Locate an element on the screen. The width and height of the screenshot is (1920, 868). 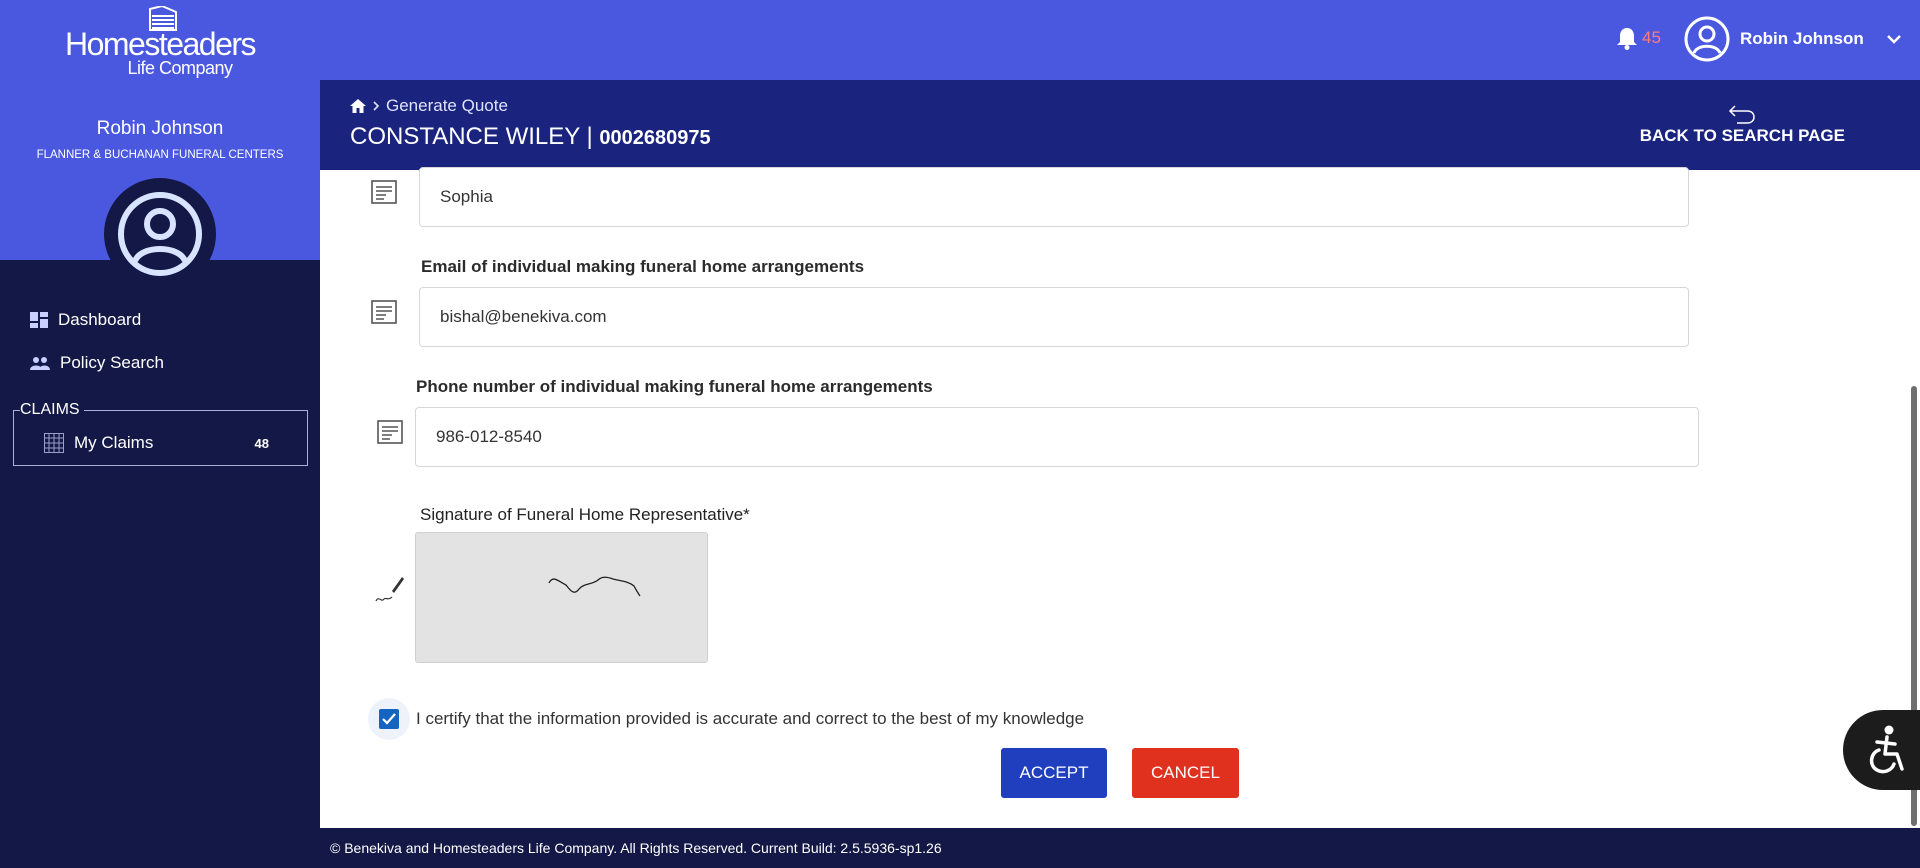
policy-number: 0002680975 is located at coordinates (655, 138).